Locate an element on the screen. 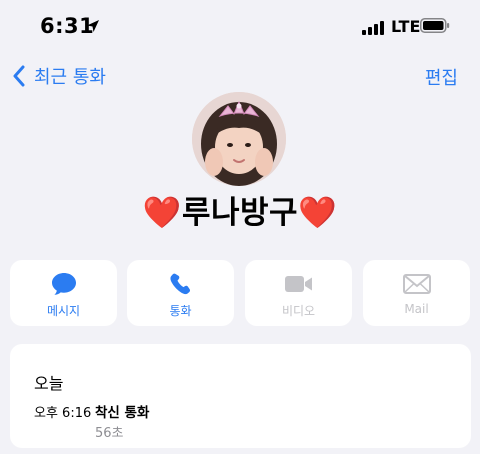  video-button: 비디오 is located at coordinates (298, 293).